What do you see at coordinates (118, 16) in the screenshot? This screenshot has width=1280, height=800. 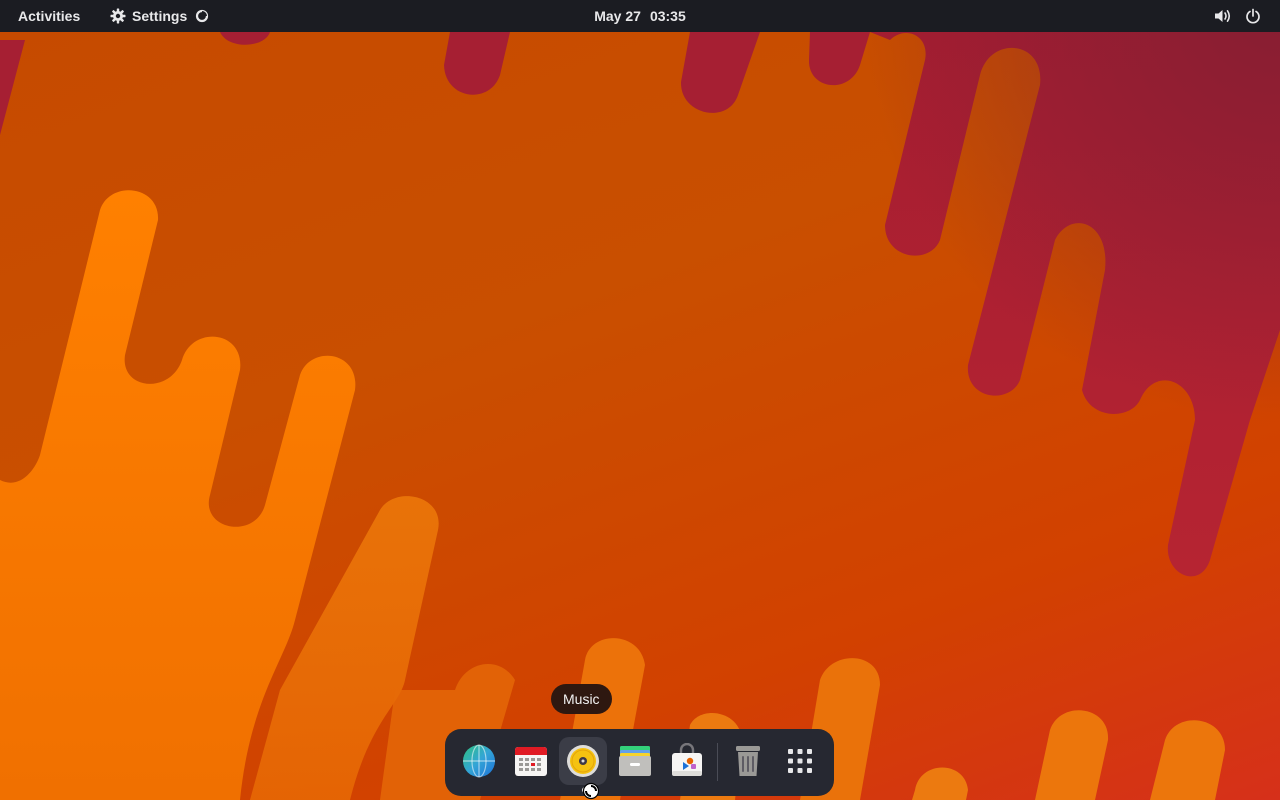 I see `gear-icon` at bounding box center [118, 16].